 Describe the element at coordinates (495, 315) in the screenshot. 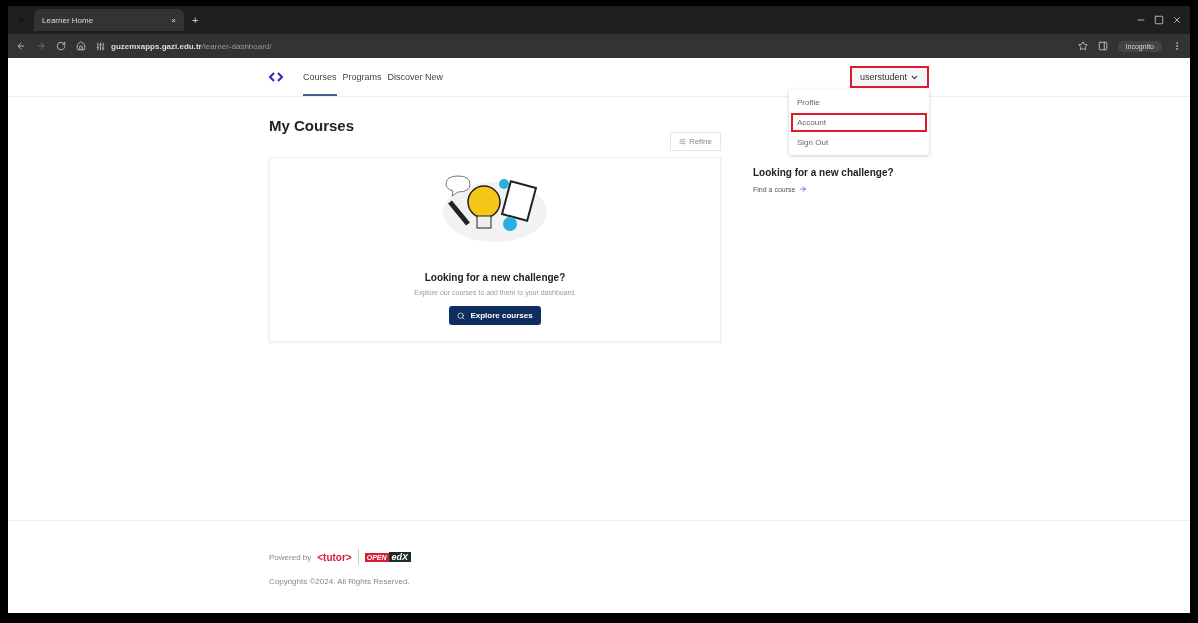

I see `explore-courses-button: Explore courses` at that location.